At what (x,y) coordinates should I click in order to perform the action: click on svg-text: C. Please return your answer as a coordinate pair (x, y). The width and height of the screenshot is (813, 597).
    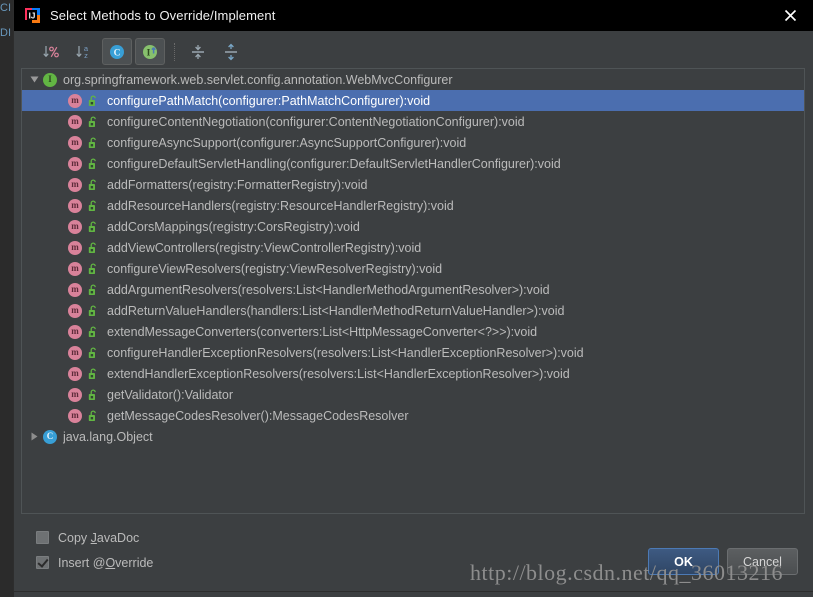
    Looking at the image, I should click on (117, 53).